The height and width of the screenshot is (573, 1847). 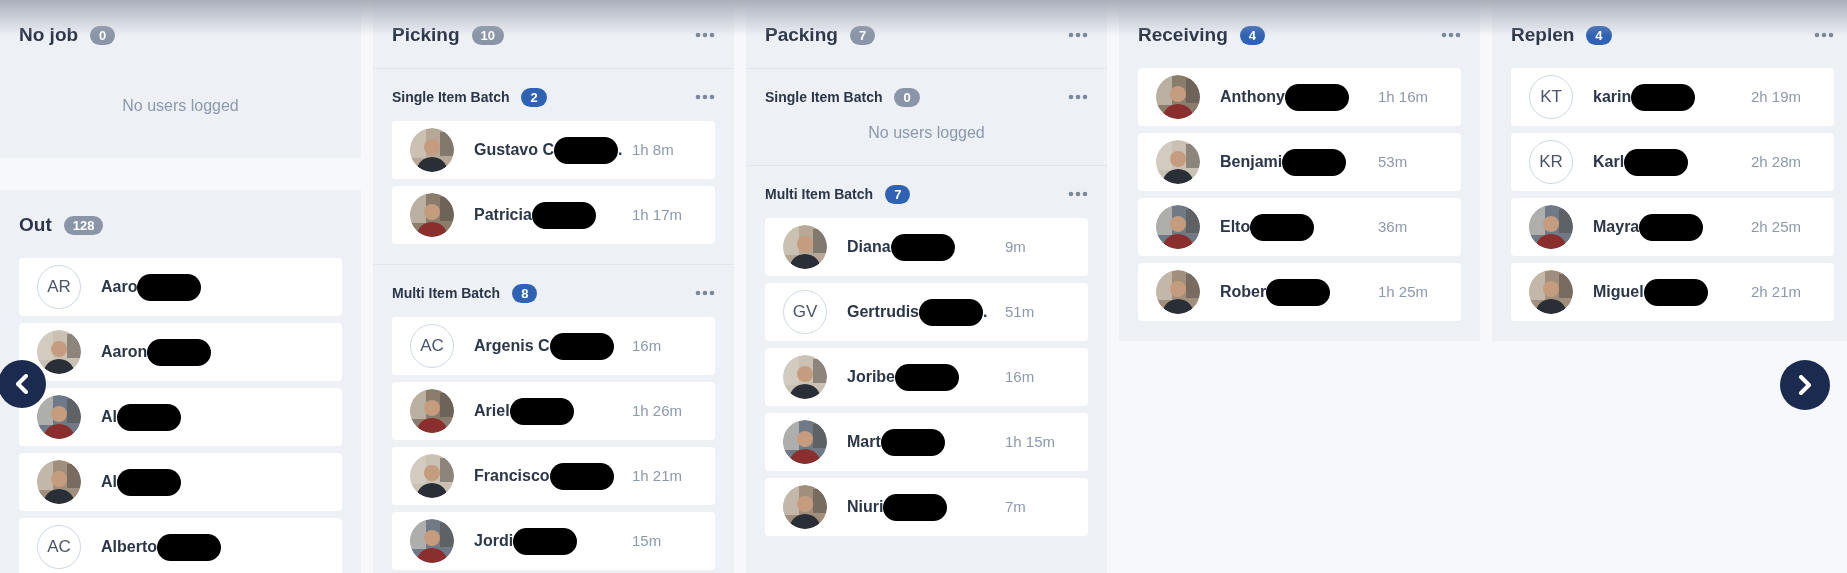 I want to click on next-button, so click(x=1805, y=385).